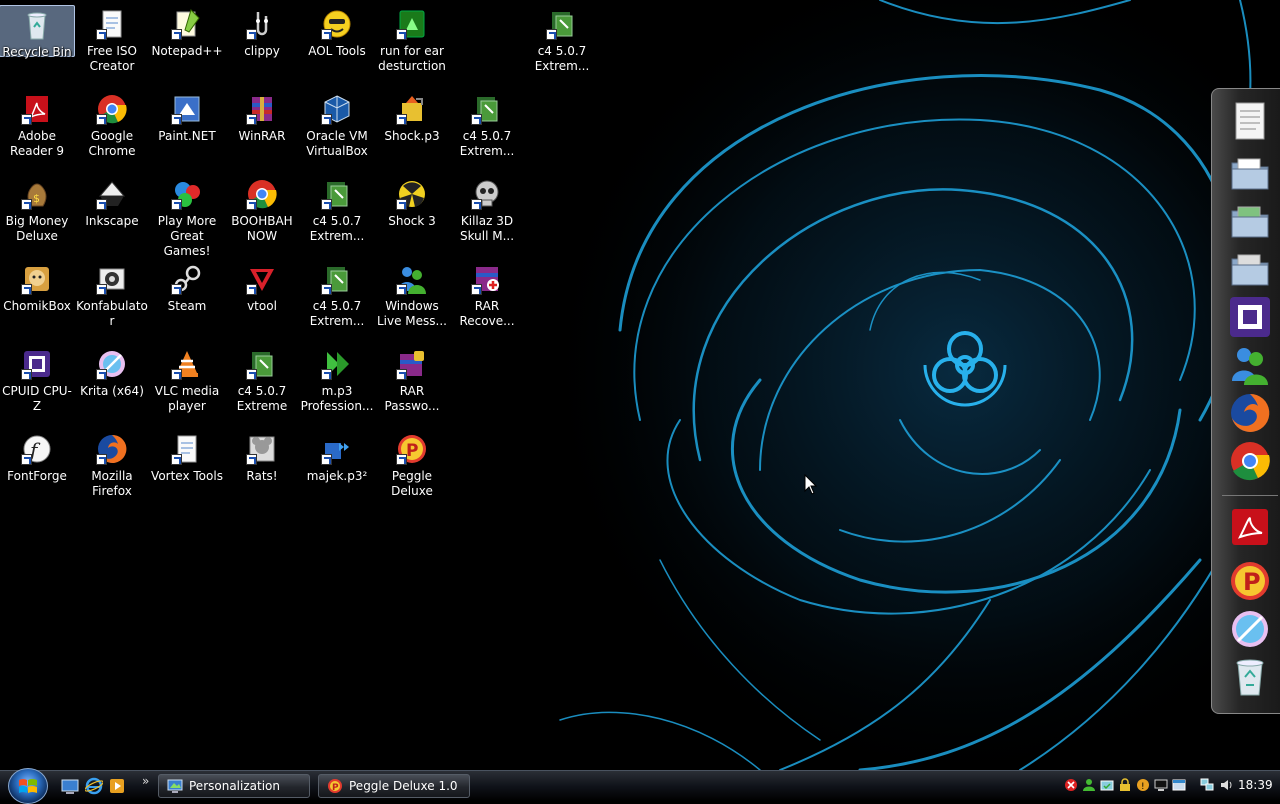 The image size is (1280, 804). I want to click on desktop-icon-free-iso-creator: Free ISO Creator, so click(112, 45).